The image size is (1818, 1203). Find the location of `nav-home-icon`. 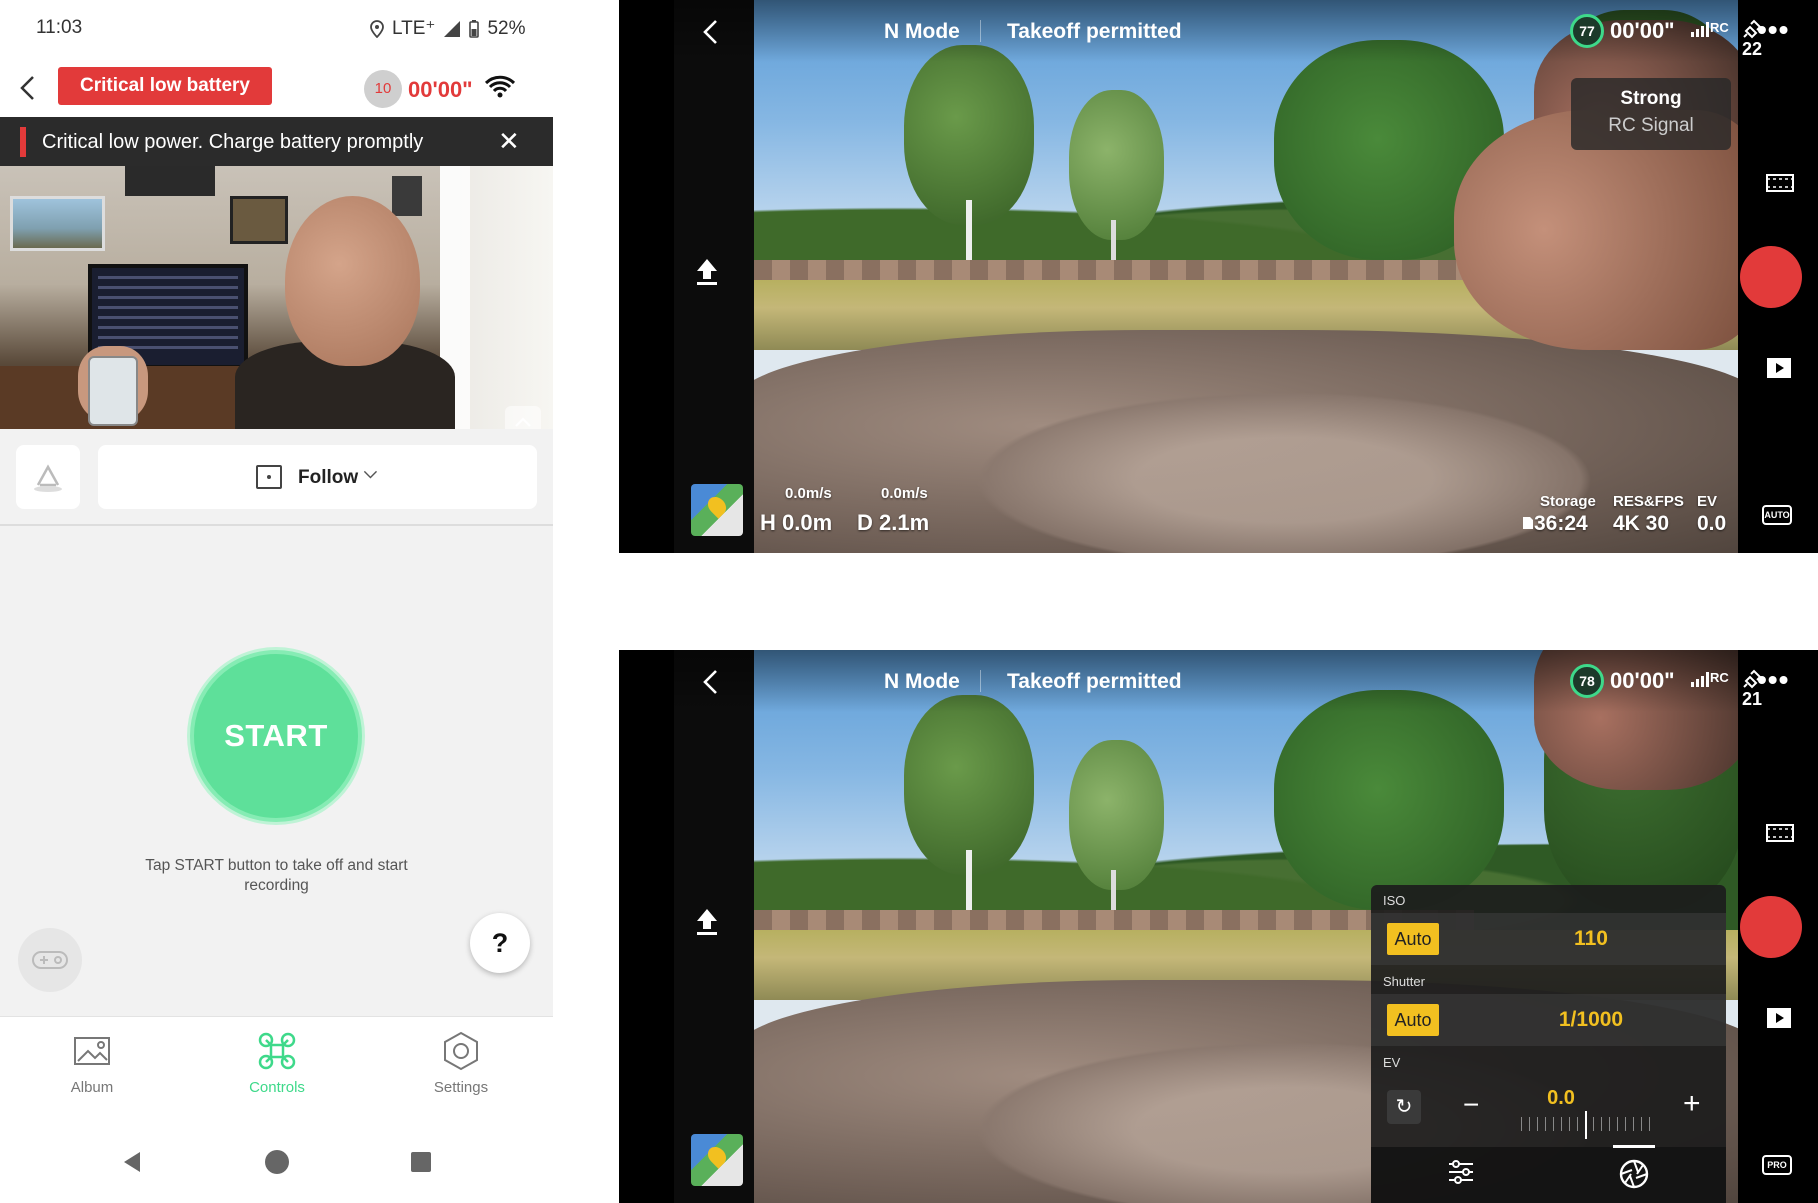

nav-home-icon is located at coordinates (277, 1162).